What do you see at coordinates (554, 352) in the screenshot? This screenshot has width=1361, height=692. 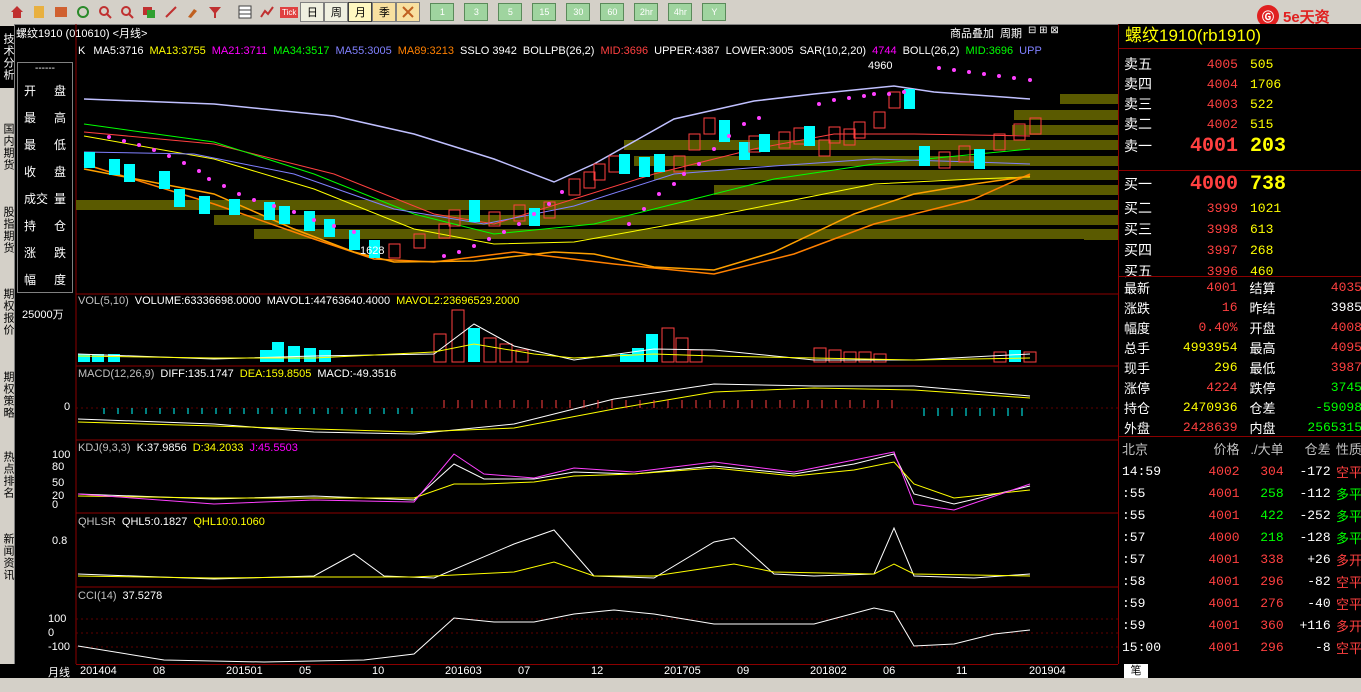 I see `mavol2-line` at bounding box center [554, 352].